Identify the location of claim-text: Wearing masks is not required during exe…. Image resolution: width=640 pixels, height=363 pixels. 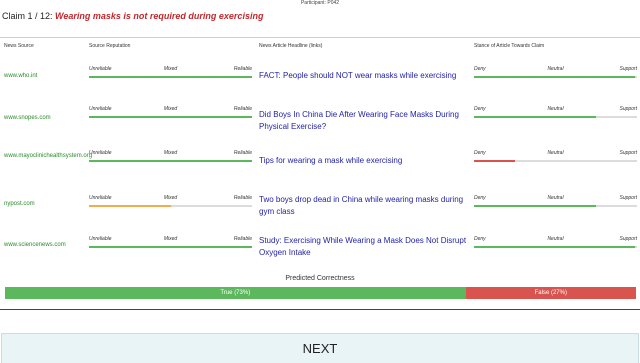
(159, 16).